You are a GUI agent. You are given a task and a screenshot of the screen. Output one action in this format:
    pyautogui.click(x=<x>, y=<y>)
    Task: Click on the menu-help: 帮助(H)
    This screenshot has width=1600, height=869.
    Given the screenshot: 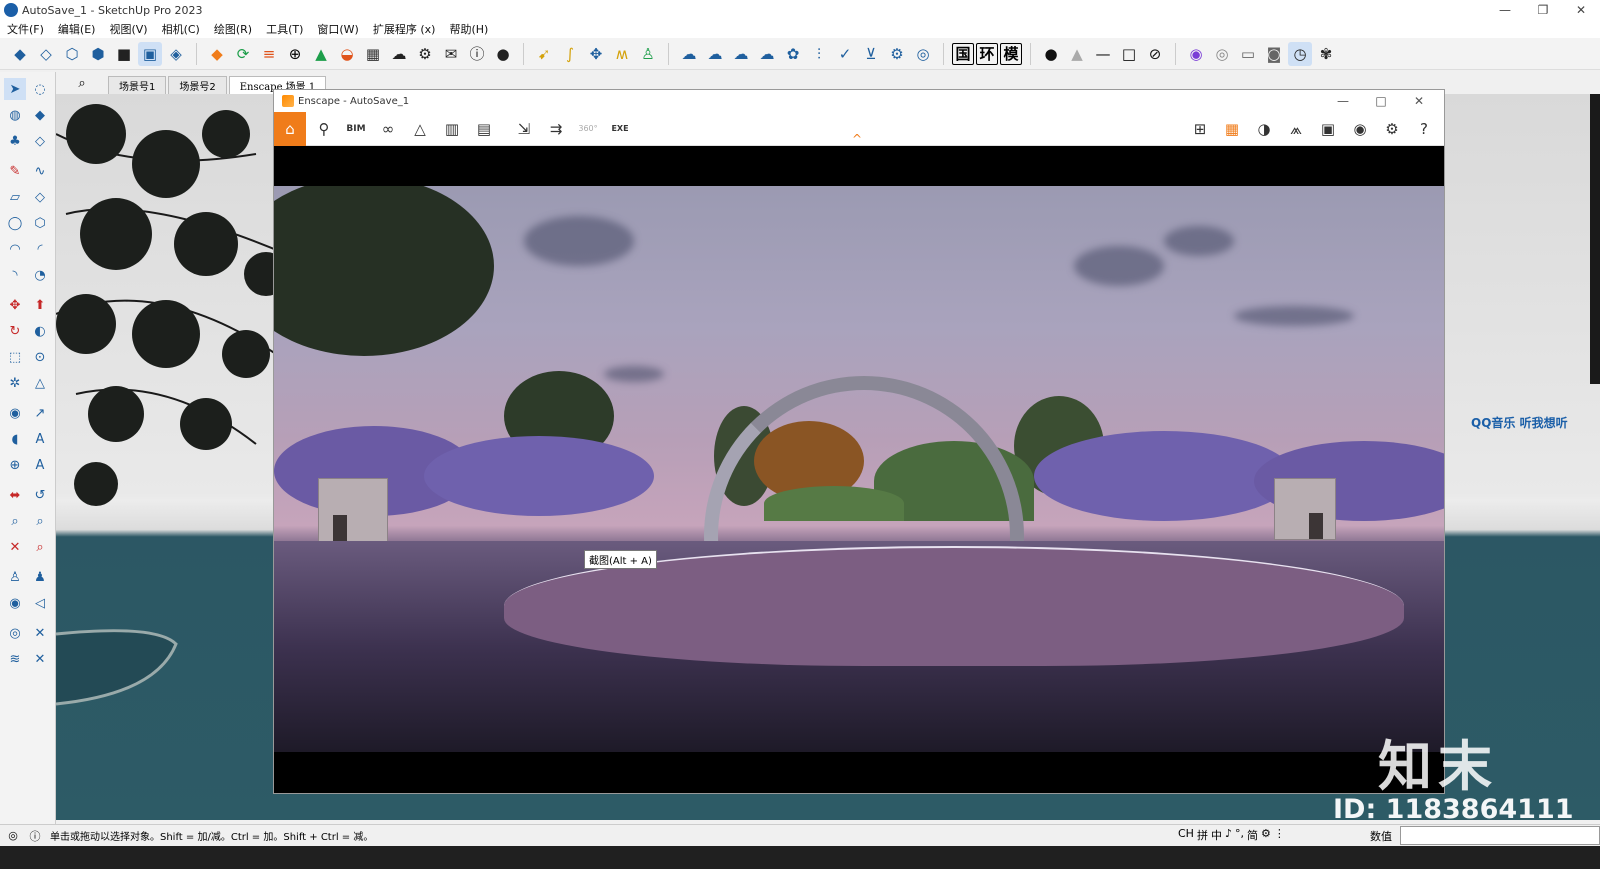 What is the action you would take?
    pyautogui.click(x=468, y=29)
    